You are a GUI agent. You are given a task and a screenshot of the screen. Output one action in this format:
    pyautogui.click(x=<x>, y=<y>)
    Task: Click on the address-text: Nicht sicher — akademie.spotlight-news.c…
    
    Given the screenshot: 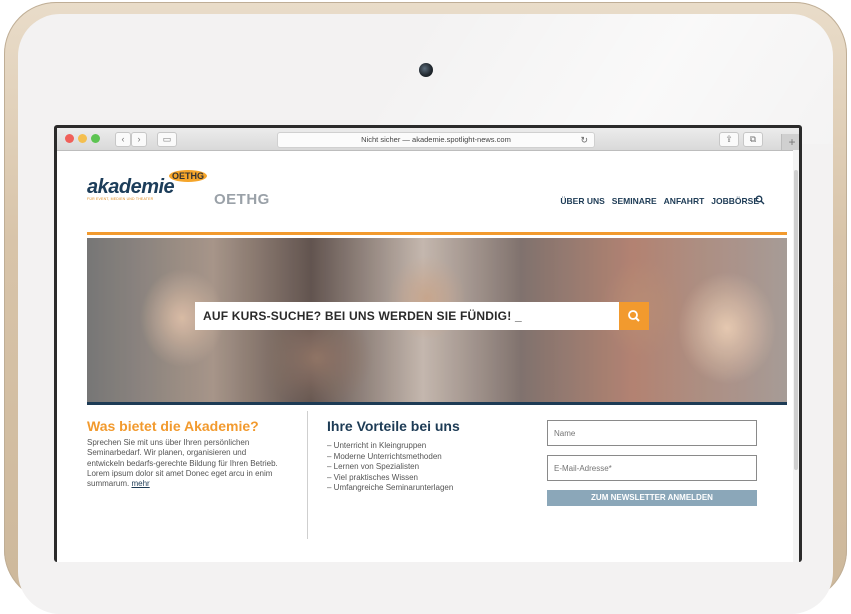 What is the action you would take?
    pyautogui.click(x=436, y=139)
    